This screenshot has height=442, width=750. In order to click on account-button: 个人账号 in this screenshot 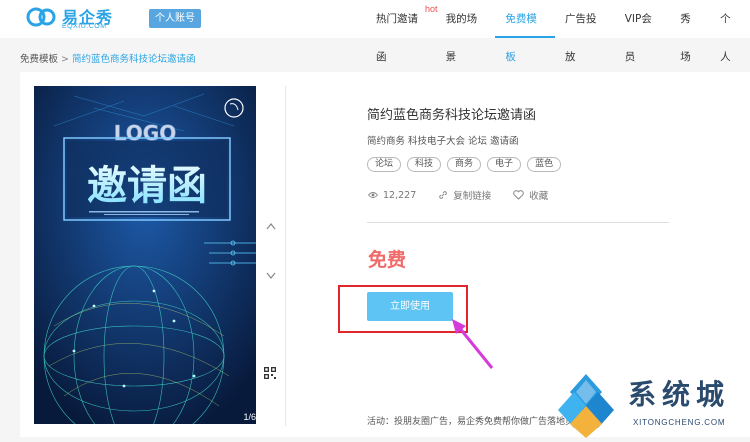, I will do `click(175, 18)`.